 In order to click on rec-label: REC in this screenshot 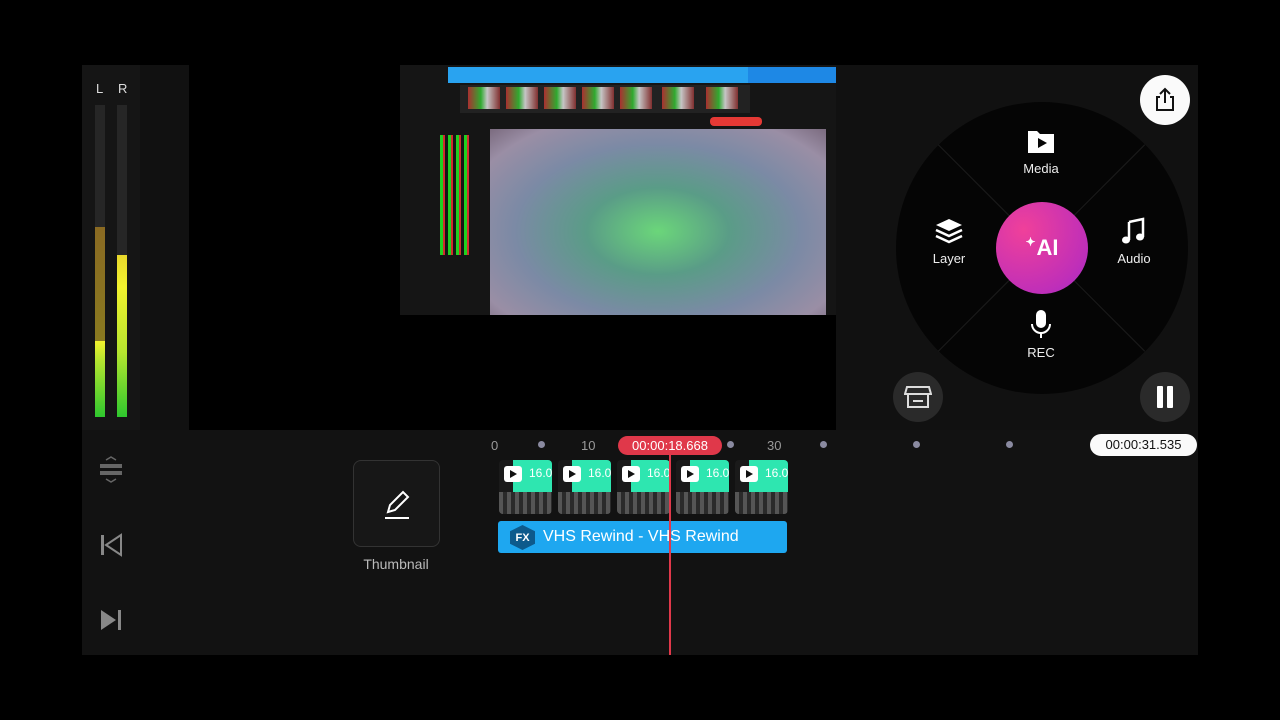, I will do `click(1041, 352)`.